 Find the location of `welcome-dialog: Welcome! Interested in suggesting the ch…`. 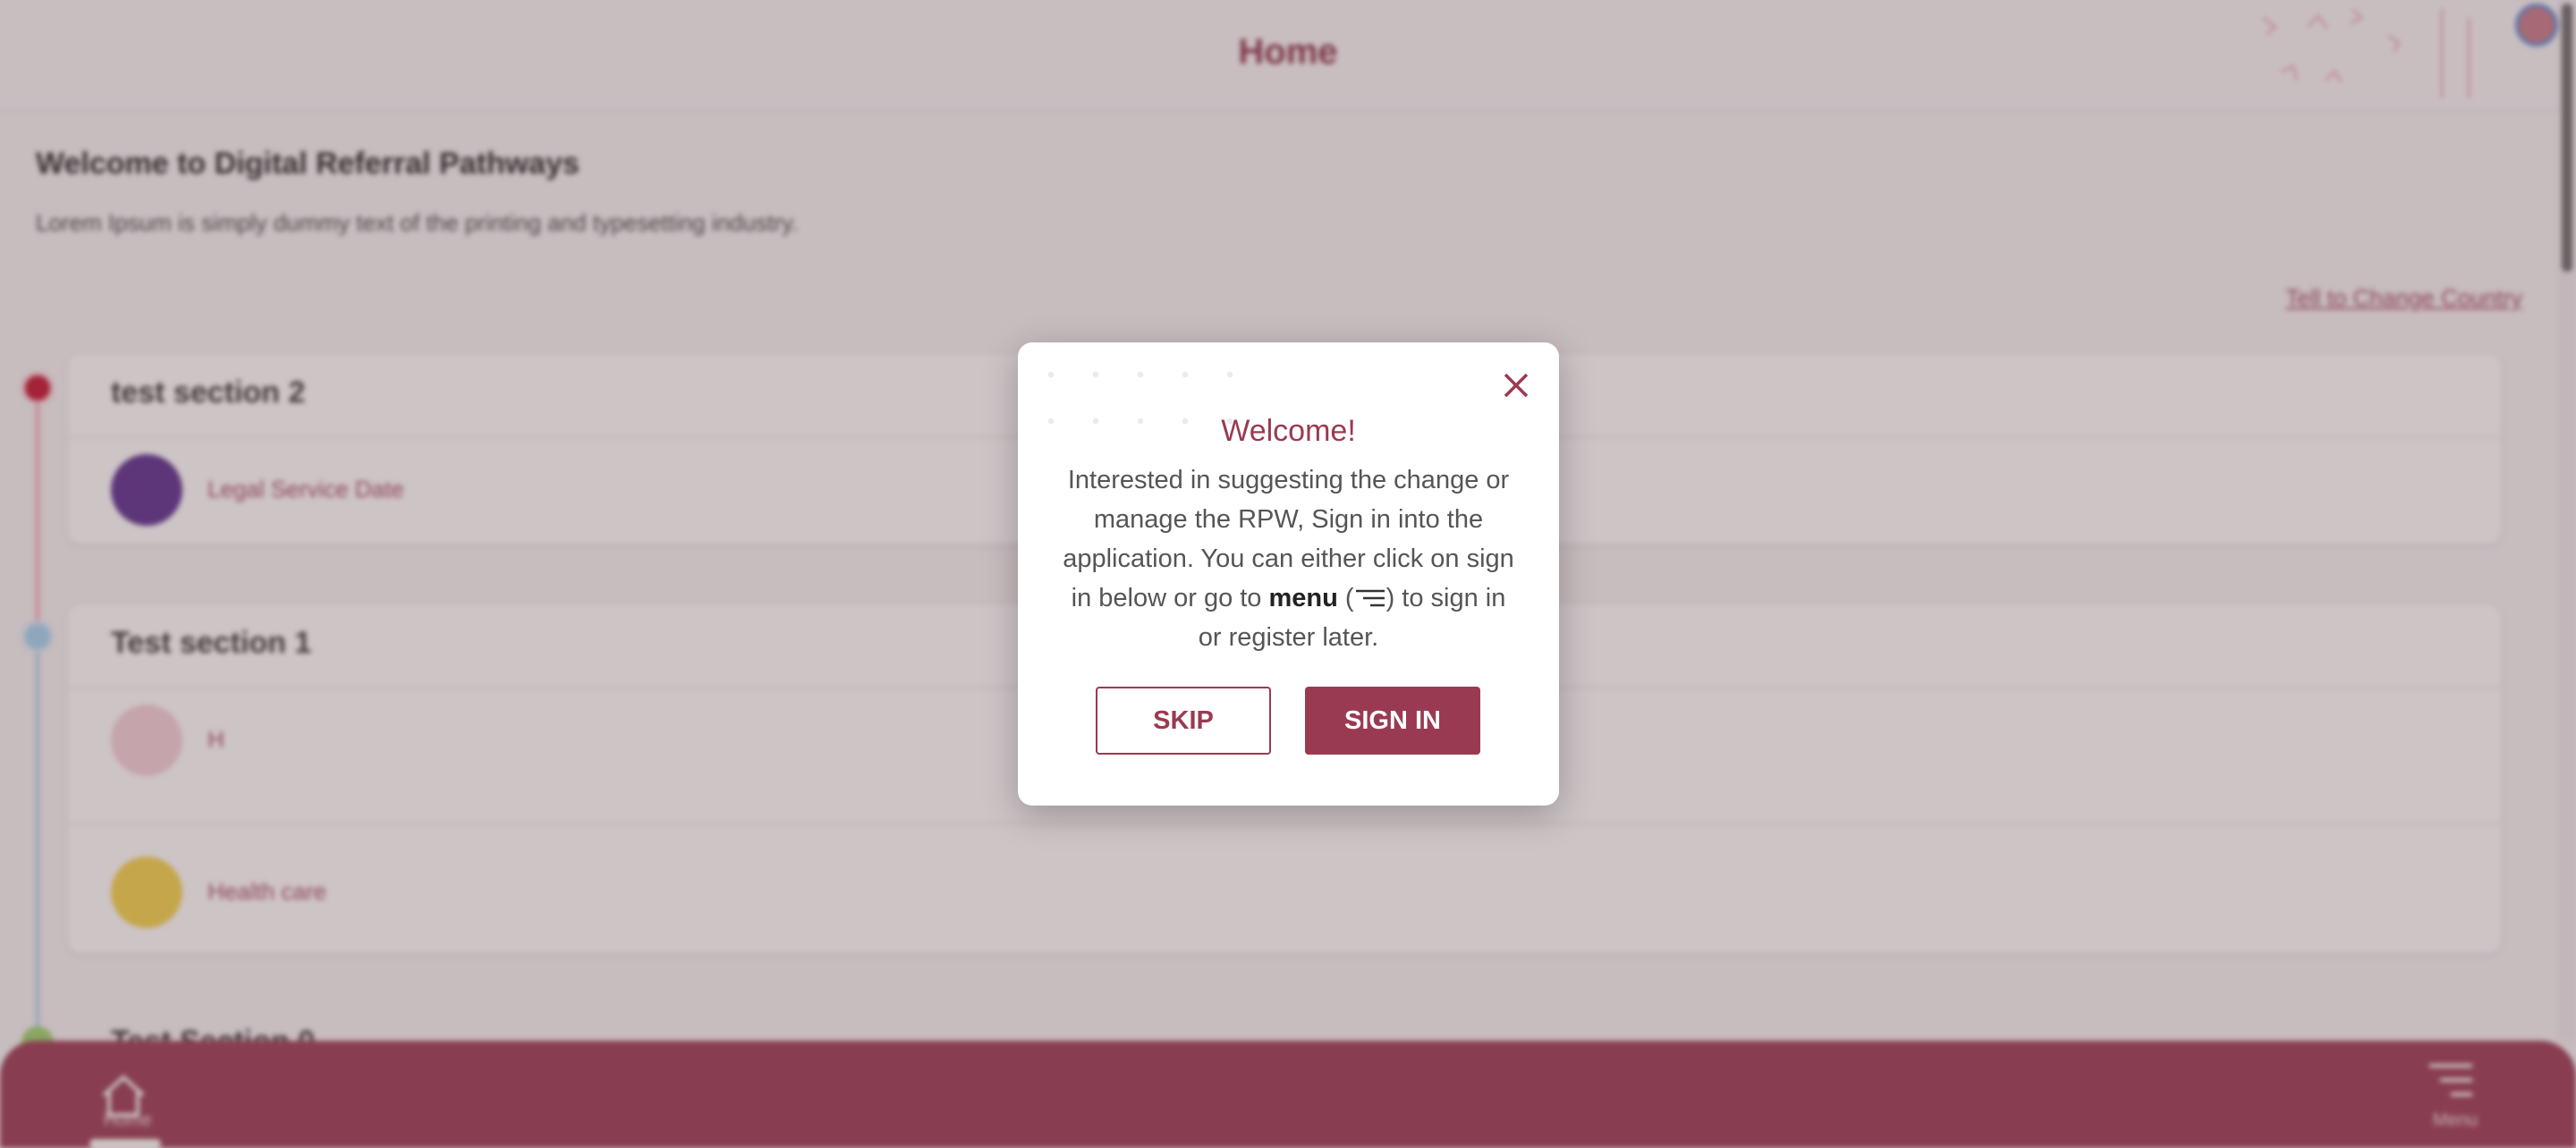

welcome-dialog: Welcome! Interested in suggesting the ch… is located at coordinates (1288, 574).